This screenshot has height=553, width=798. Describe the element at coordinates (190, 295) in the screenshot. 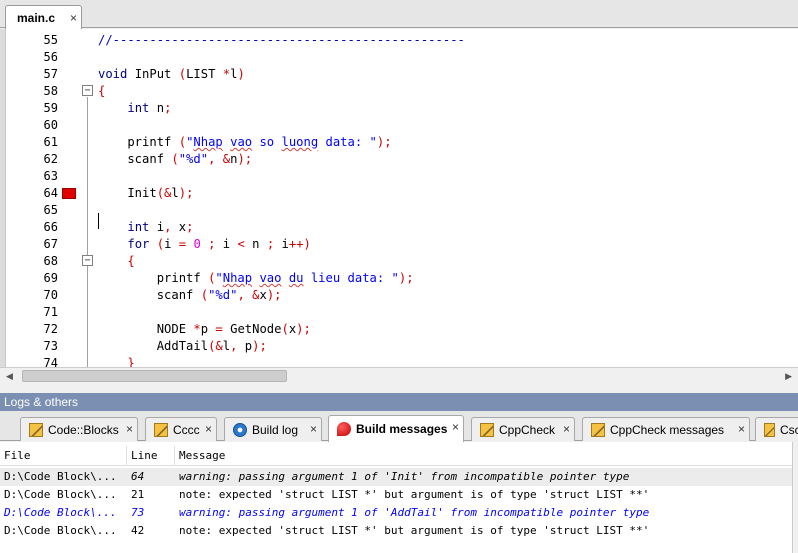

I see `code-text: scanf ("%d", &x);` at that location.